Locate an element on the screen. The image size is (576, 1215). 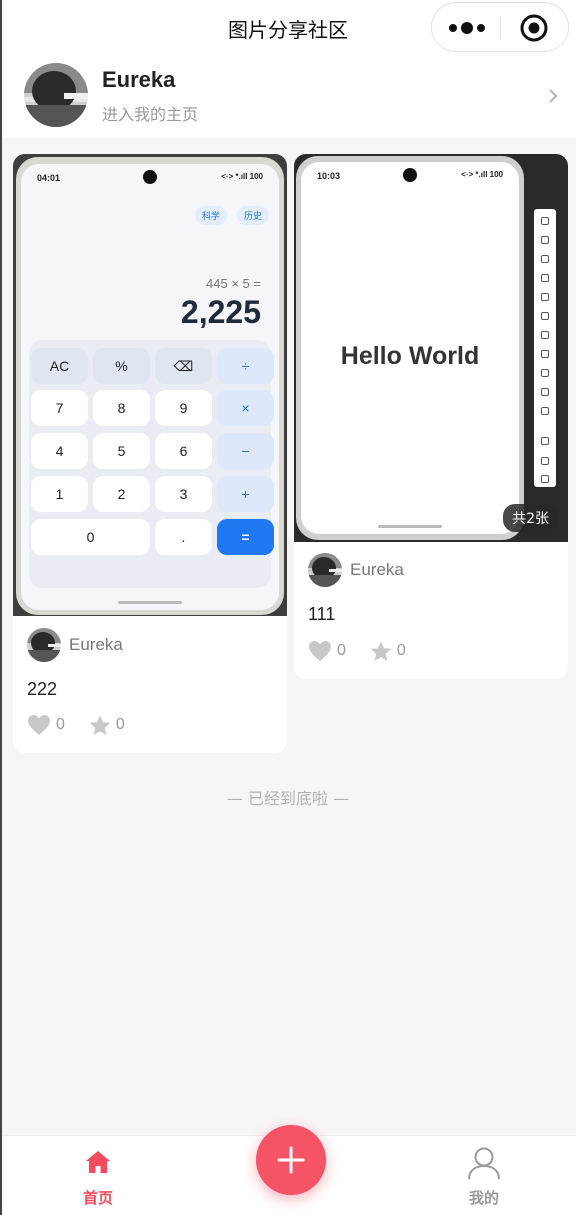
emulator-toolbar is located at coordinates (545, 348).